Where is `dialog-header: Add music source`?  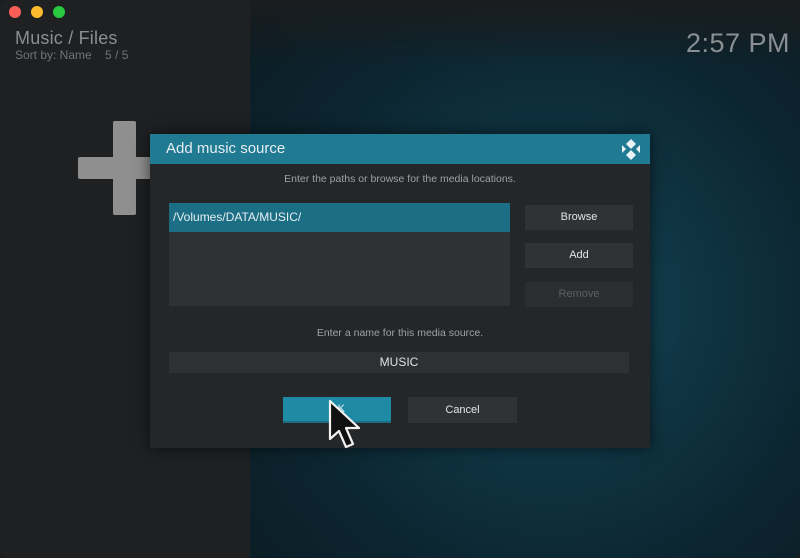 dialog-header: Add music source is located at coordinates (400, 149).